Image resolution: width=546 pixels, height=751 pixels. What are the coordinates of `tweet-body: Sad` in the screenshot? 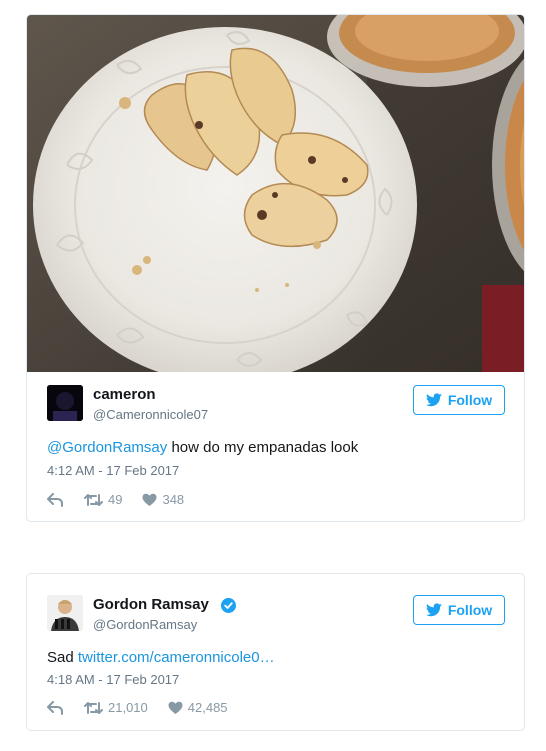 It's located at (62, 657).